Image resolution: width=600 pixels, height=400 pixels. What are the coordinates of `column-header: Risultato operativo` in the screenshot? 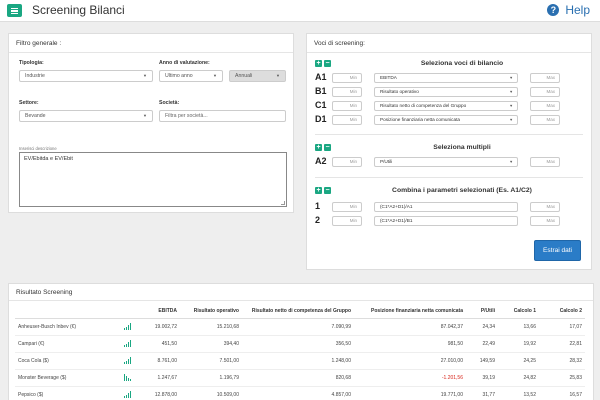 It's located at (211, 312).